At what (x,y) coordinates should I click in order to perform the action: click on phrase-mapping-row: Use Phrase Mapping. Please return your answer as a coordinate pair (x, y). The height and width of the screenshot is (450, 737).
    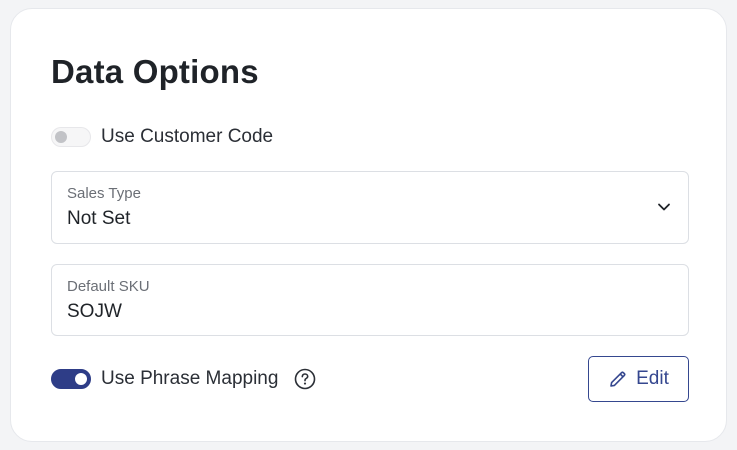
    Looking at the image, I should click on (183, 379).